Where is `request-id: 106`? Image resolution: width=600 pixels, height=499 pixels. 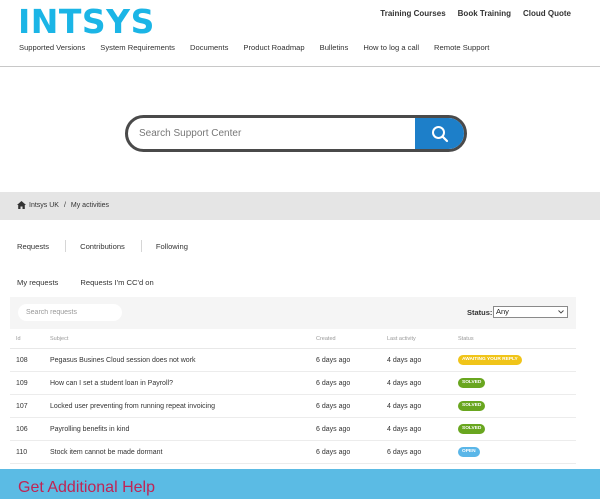 request-id: 106 is located at coordinates (22, 429).